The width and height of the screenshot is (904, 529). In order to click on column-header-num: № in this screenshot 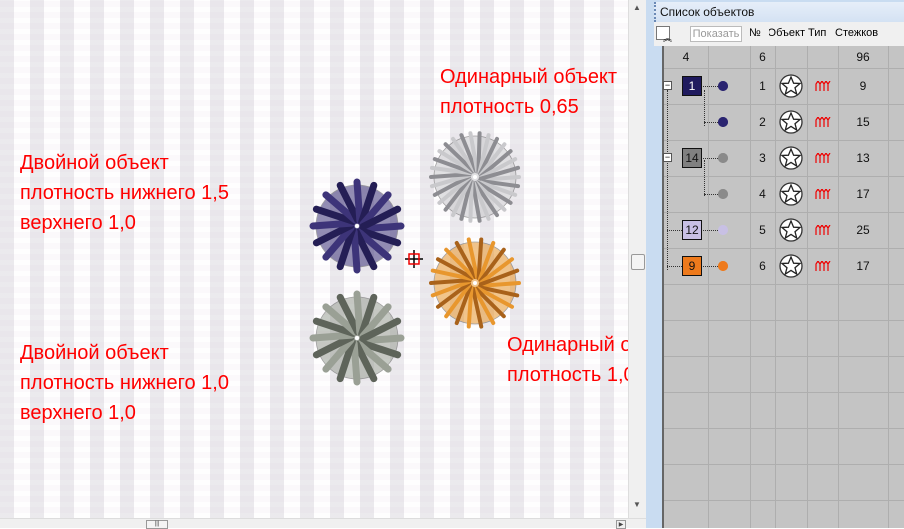, I will do `click(755, 33)`.